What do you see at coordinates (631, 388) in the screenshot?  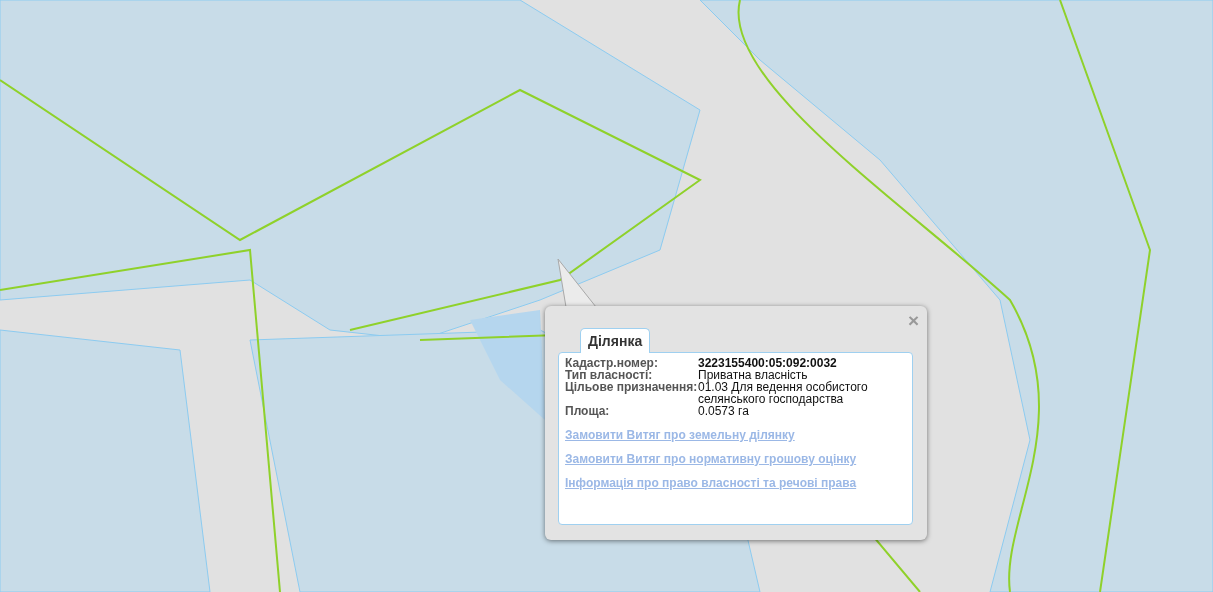 I see `field-label: Цільове призначення:` at bounding box center [631, 388].